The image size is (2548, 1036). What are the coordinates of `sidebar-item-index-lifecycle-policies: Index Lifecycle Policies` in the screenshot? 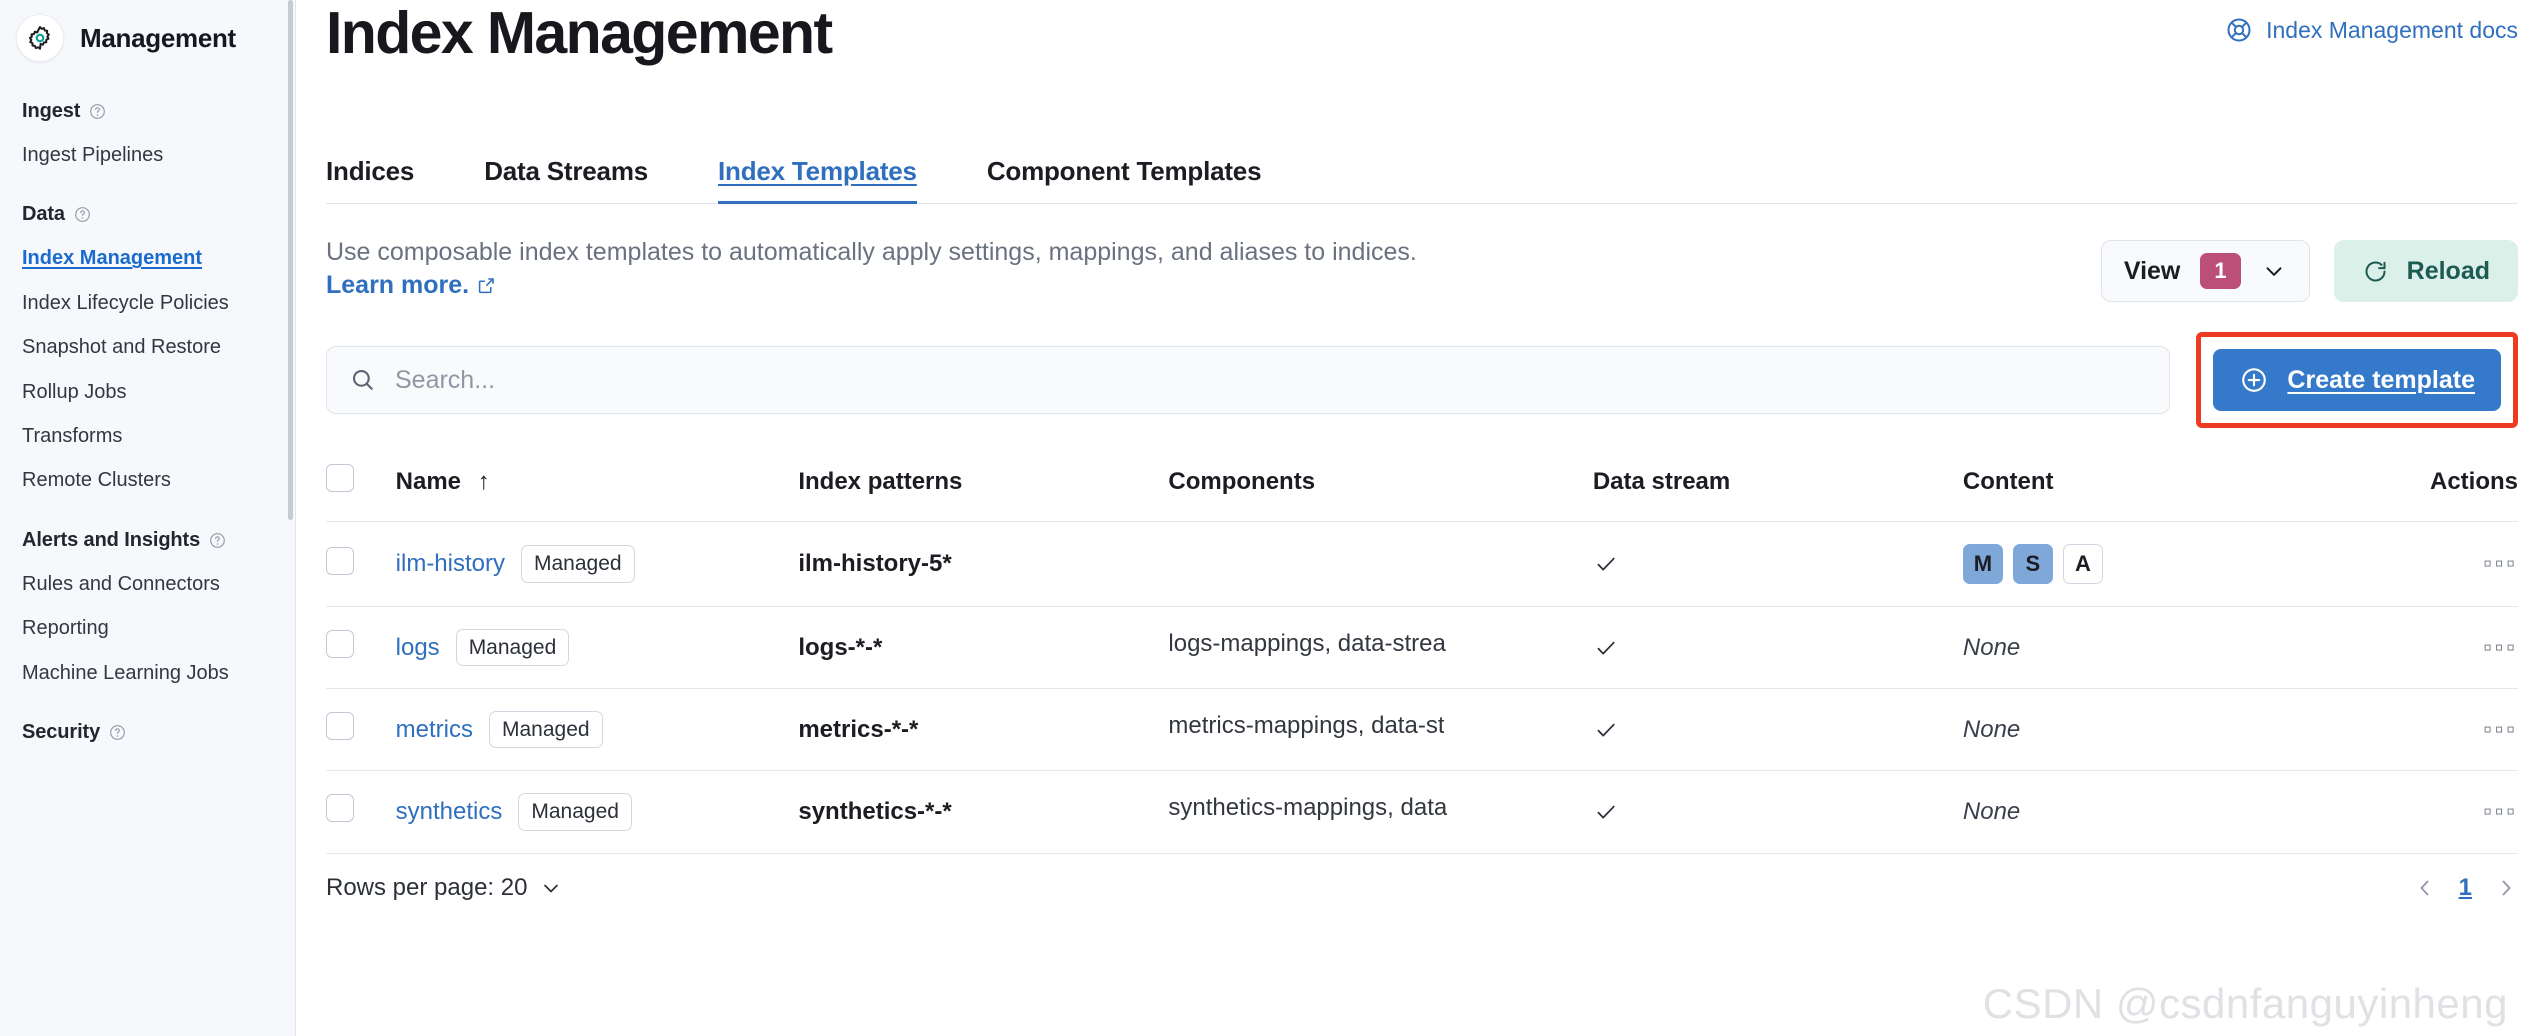 It's located at (147, 303).